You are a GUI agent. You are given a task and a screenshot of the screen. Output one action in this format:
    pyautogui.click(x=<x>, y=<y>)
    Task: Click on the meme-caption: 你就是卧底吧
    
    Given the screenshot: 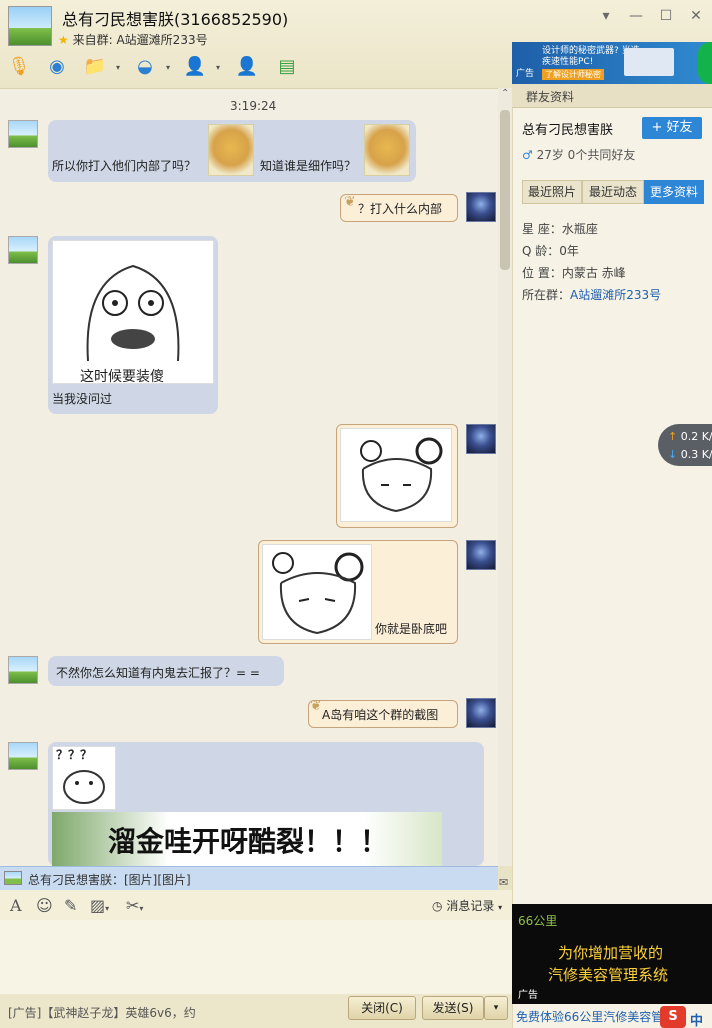 What is the action you would take?
    pyautogui.click(x=411, y=629)
    